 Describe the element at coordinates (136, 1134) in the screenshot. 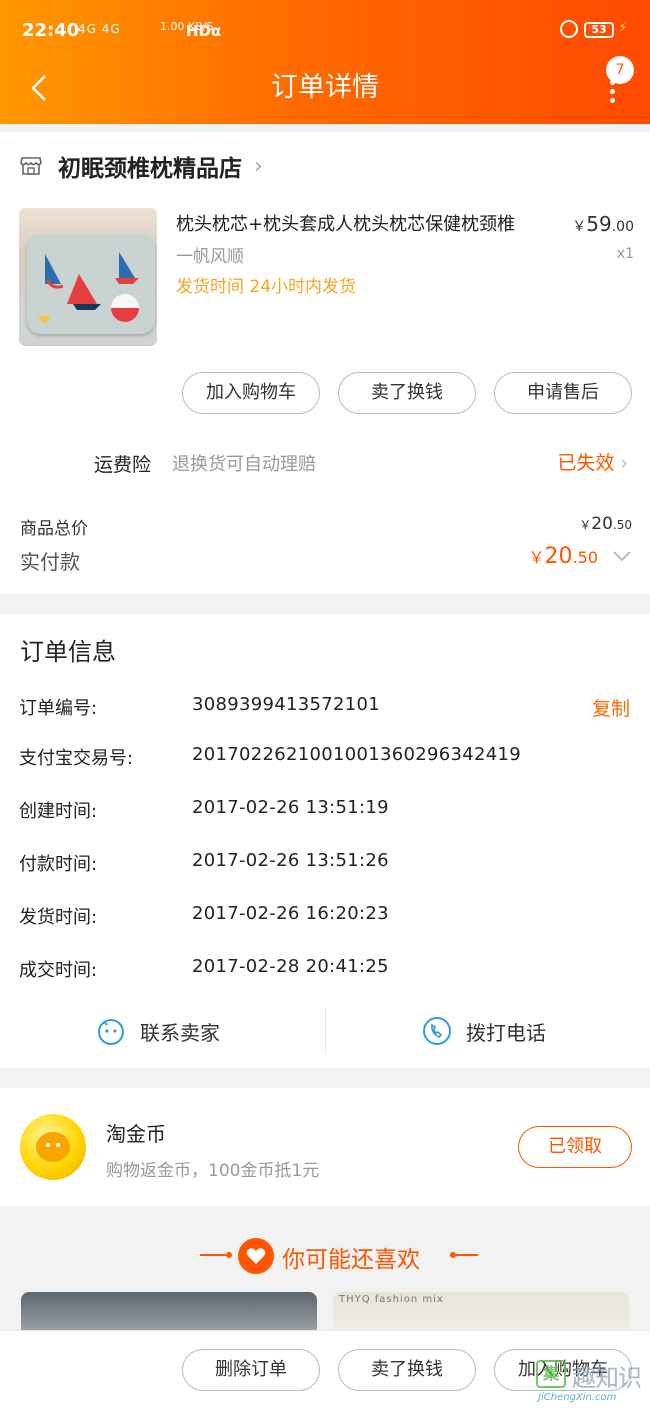

I see `coin-title: 淘金币` at that location.